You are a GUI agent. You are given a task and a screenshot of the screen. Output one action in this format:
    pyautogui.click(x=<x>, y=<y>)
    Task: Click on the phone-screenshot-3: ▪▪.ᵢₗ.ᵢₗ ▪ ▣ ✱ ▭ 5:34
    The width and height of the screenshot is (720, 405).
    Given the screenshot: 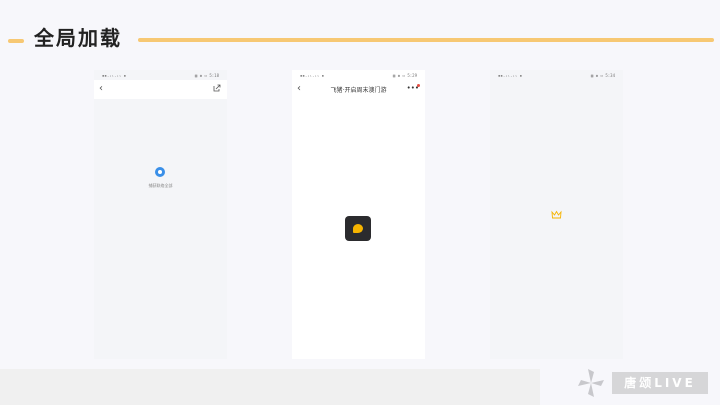 What is the action you would take?
    pyautogui.click(x=556, y=214)
    